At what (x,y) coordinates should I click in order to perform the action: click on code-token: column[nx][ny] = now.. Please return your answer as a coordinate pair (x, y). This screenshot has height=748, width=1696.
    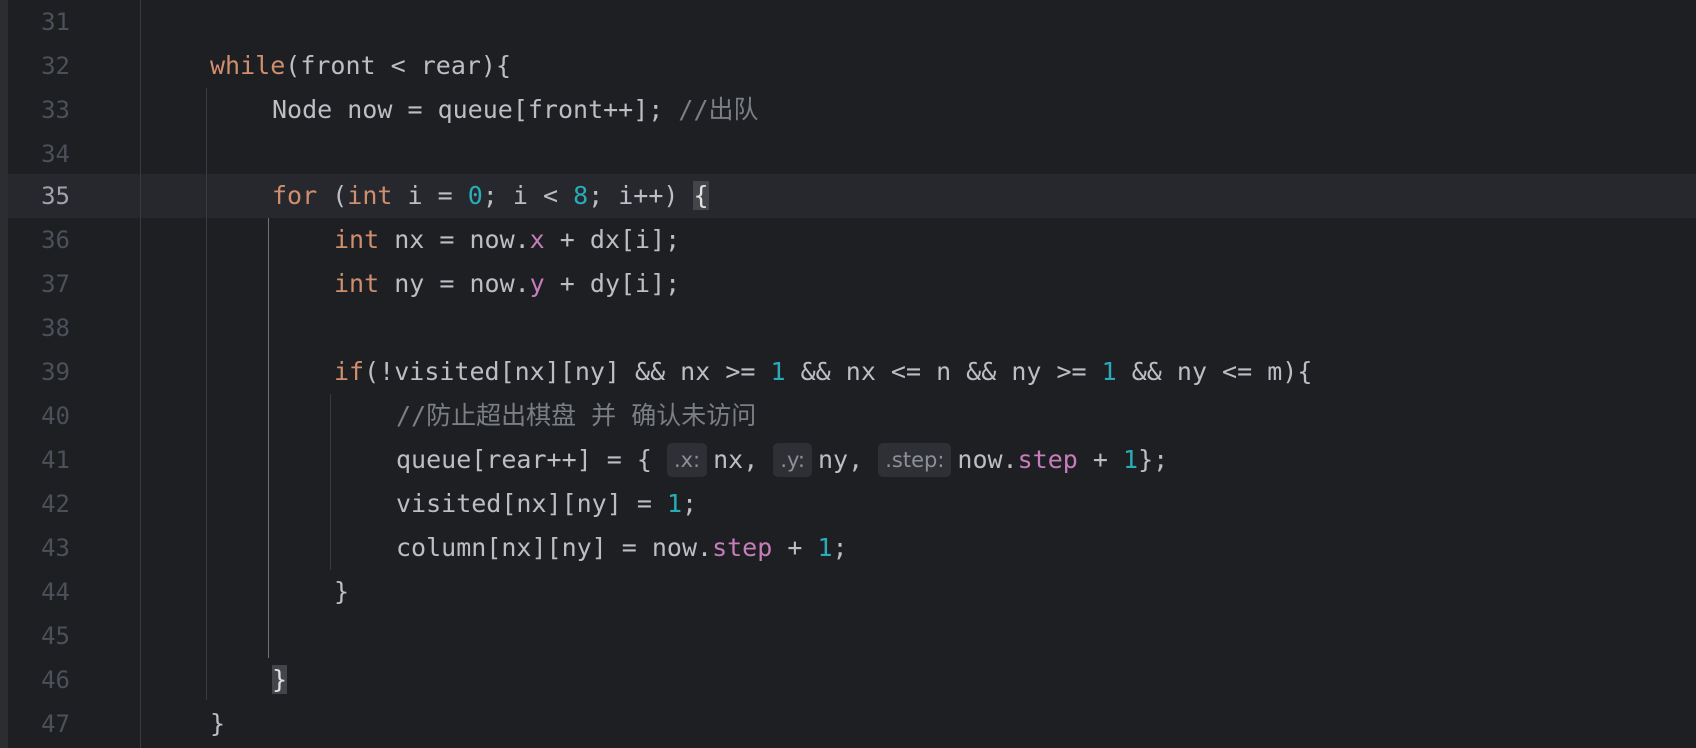
    Looking at the image, I should click on (554, 547).